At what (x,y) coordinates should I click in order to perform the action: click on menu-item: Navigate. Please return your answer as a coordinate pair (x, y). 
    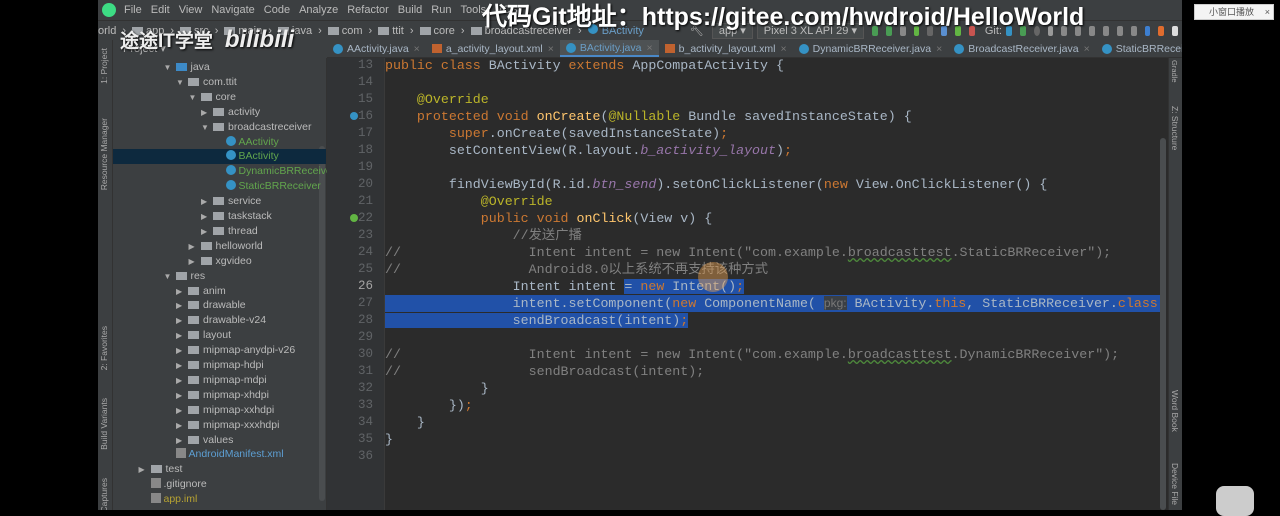
    Looking at the image, I should click on (232, 10).